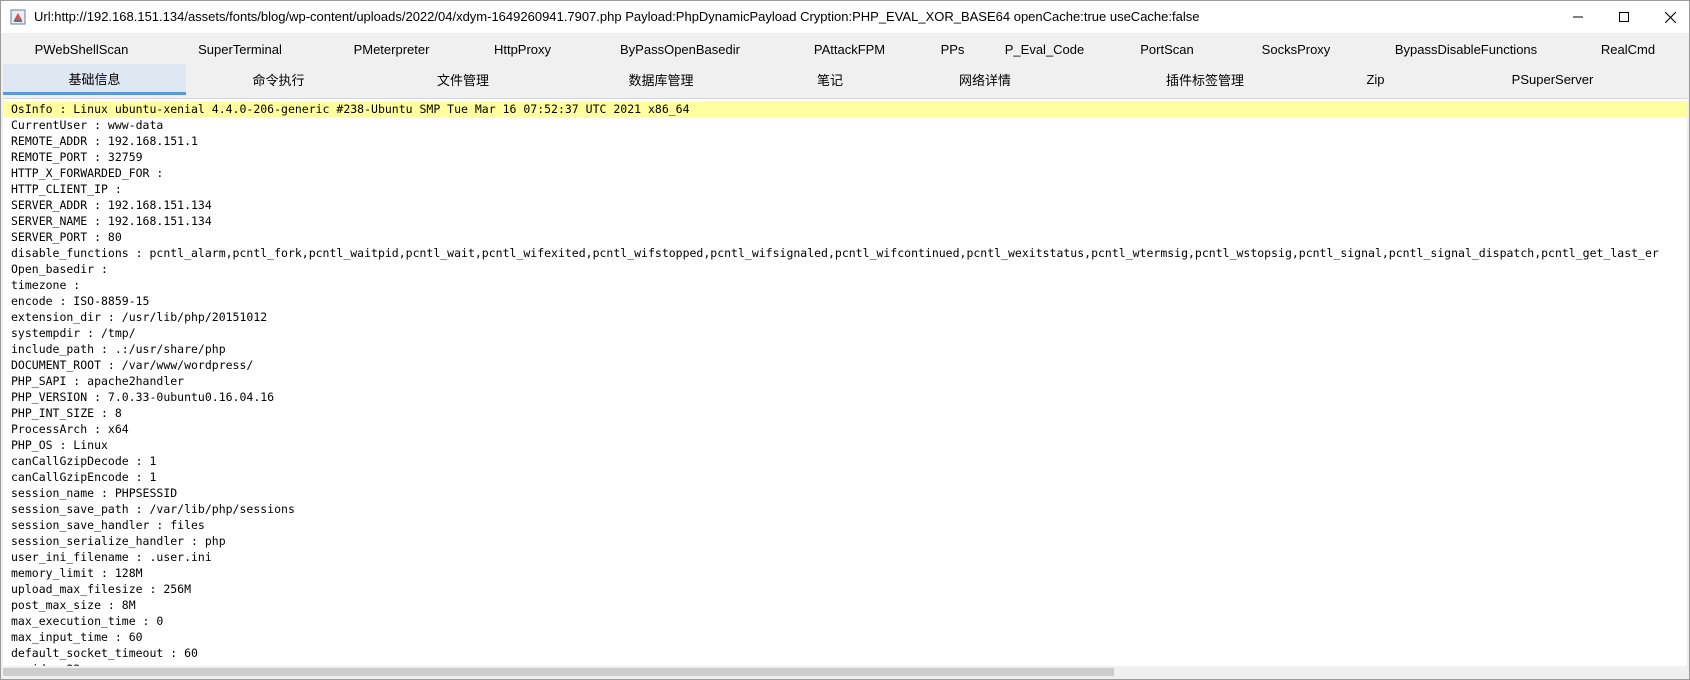 This screenshot has width=1690, height=680. I want to click on horizontal-scroll-thumb, so click(558, 672).